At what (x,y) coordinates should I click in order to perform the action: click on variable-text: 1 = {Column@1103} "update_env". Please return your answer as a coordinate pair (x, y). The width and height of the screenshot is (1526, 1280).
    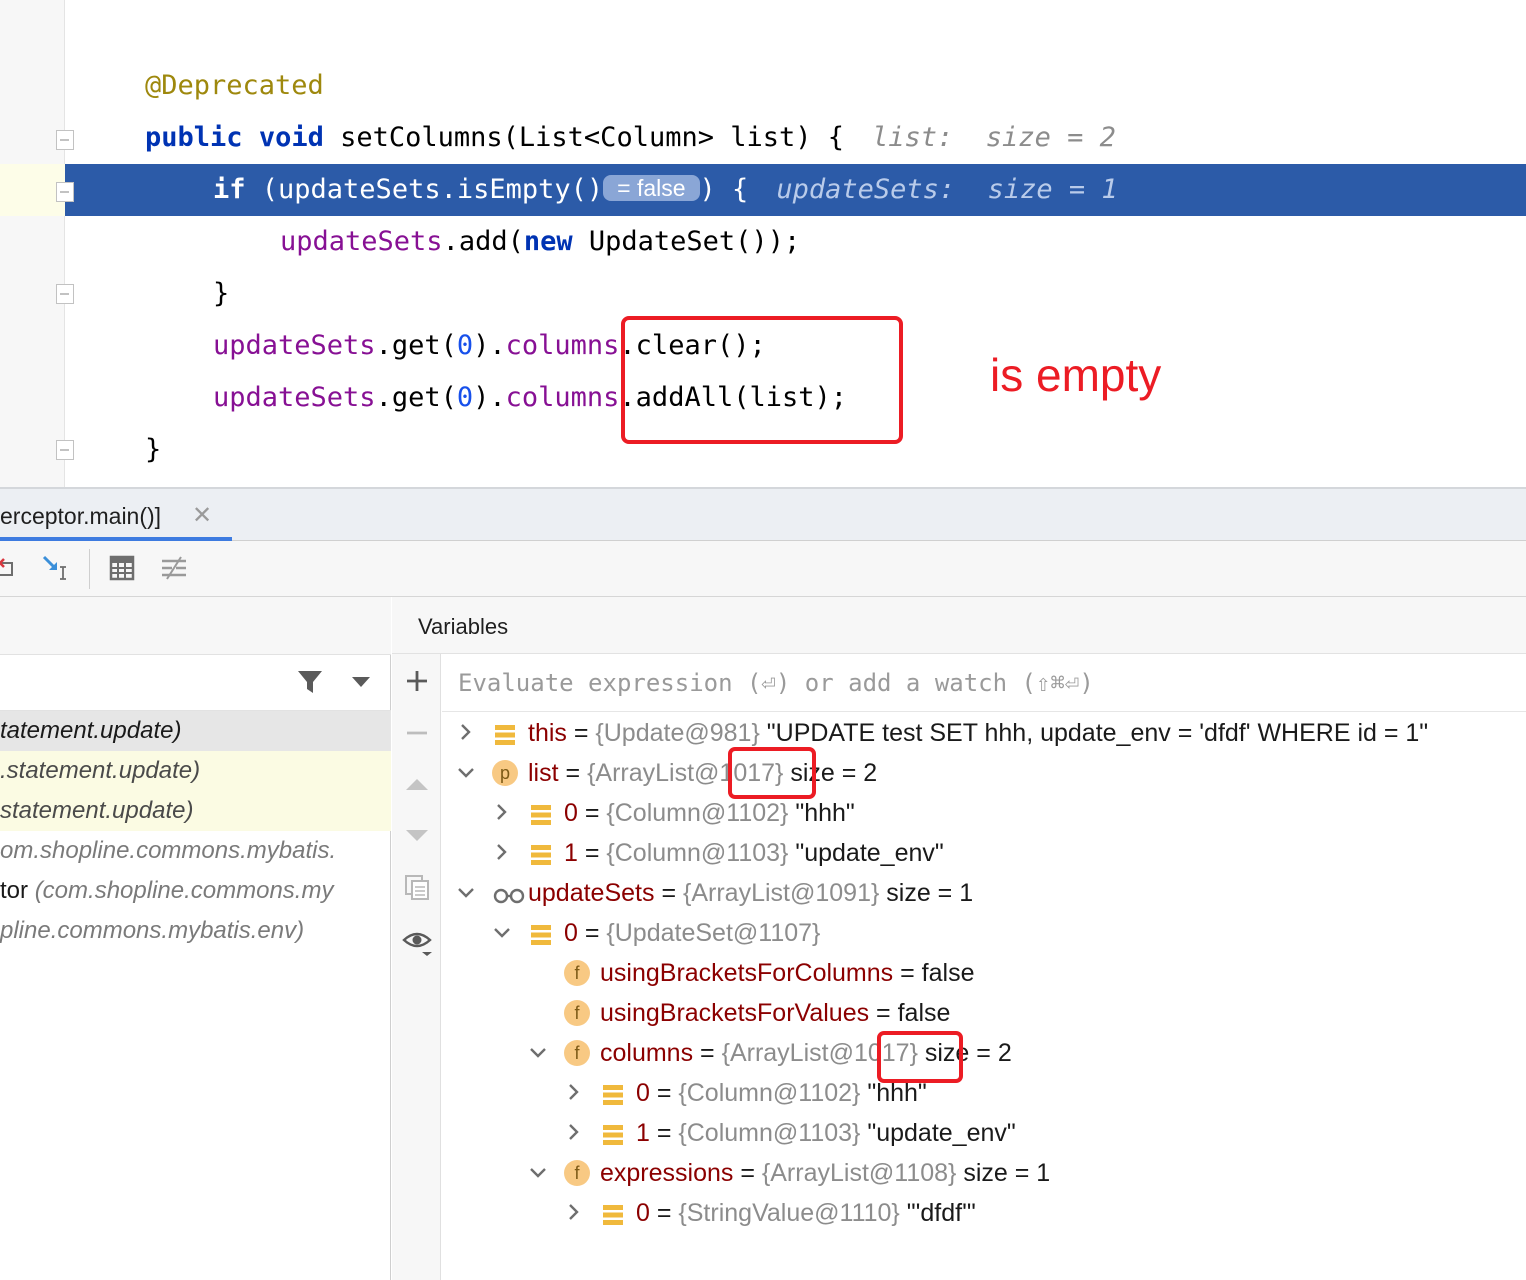
    Looking at the image, I should click on (826, 1133).